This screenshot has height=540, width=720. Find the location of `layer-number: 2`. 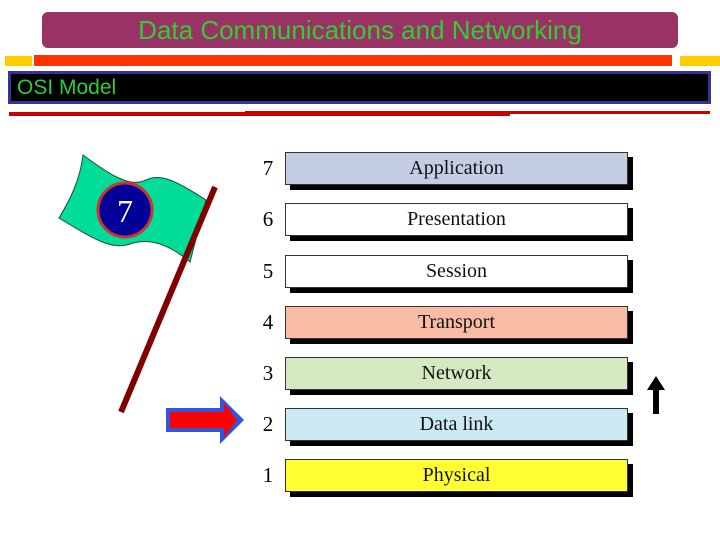

layer-number: 2 is located at coordinates (268, 424).